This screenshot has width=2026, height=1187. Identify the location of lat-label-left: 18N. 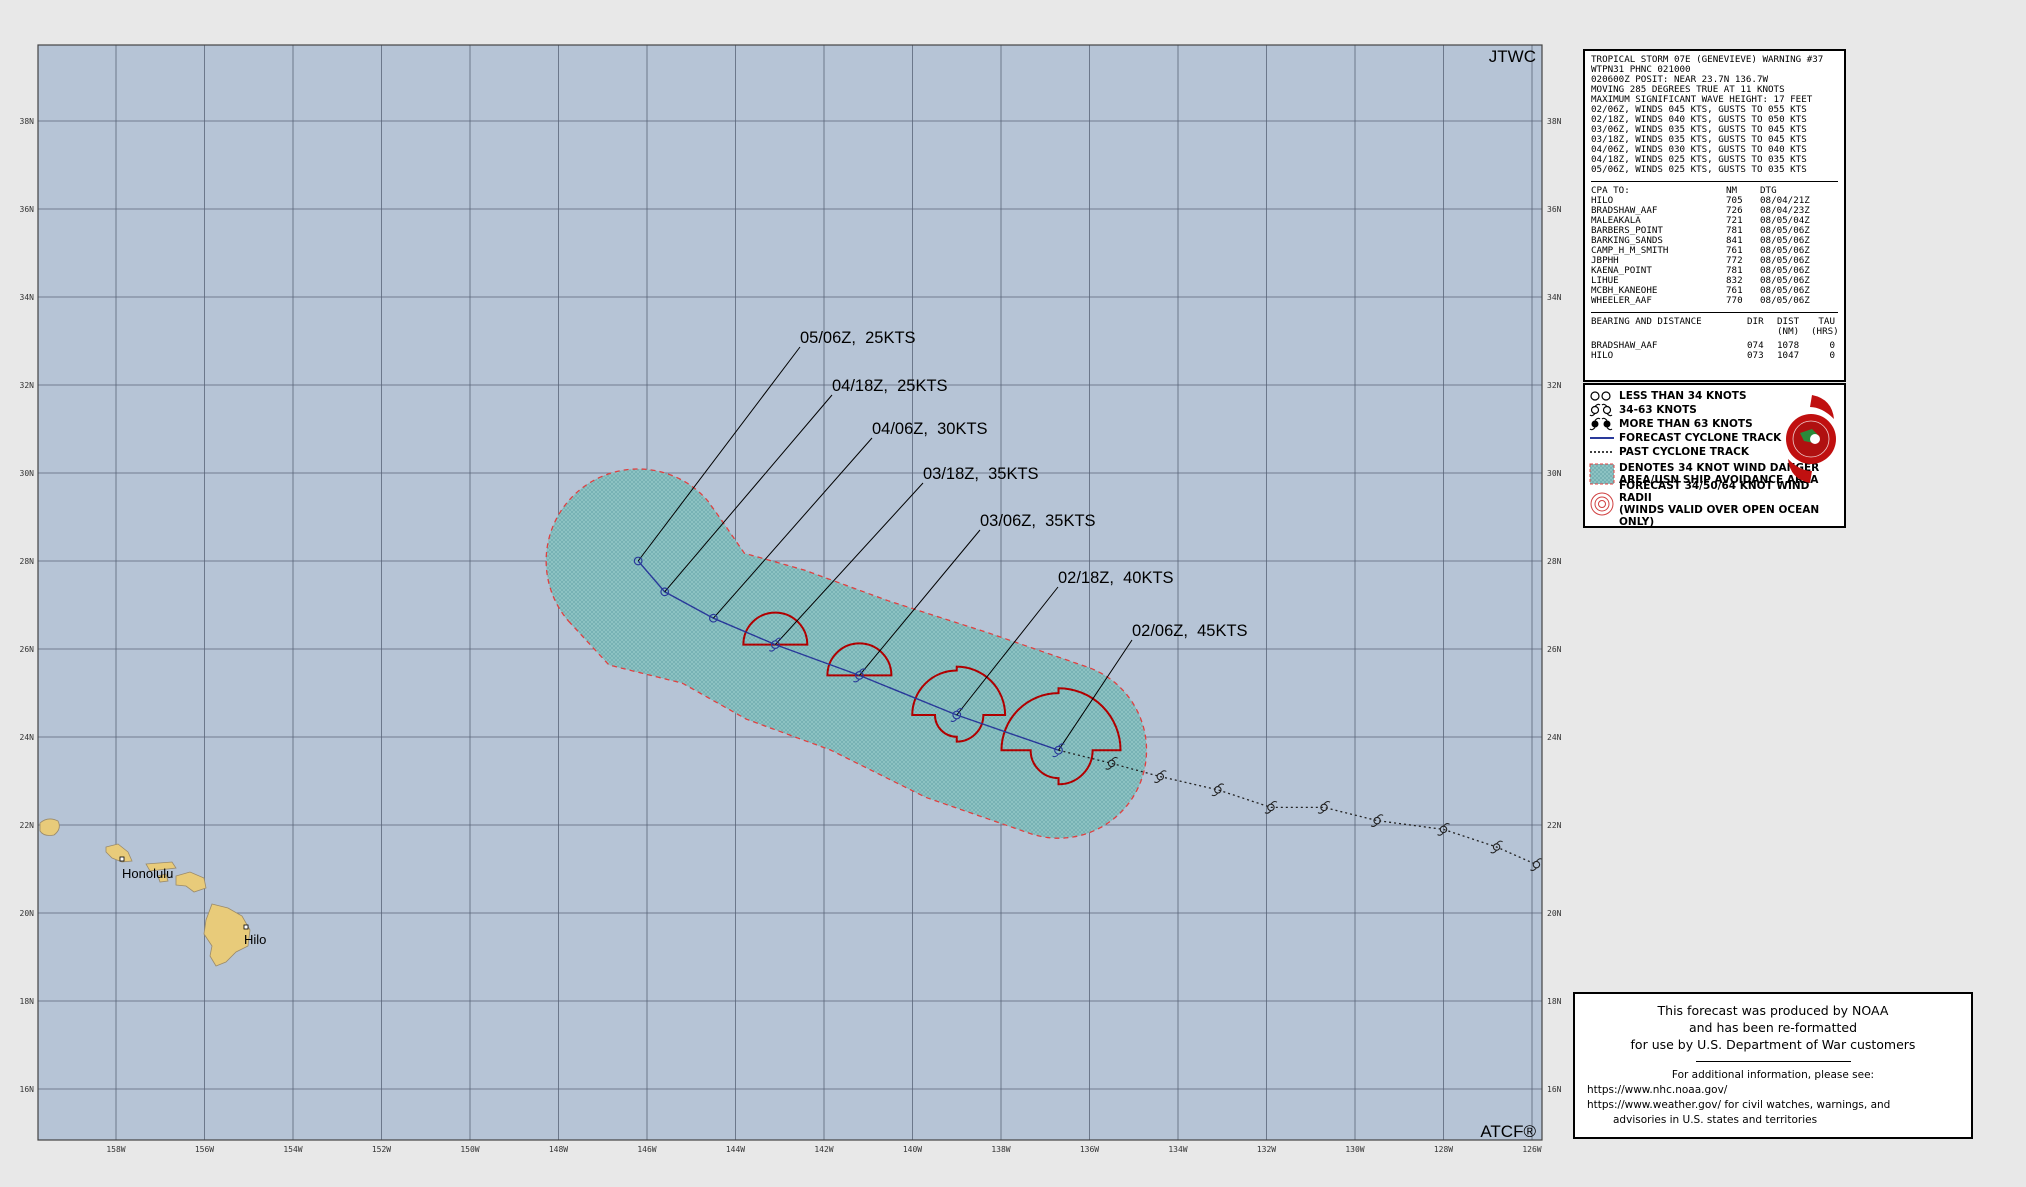
(27, 1001).